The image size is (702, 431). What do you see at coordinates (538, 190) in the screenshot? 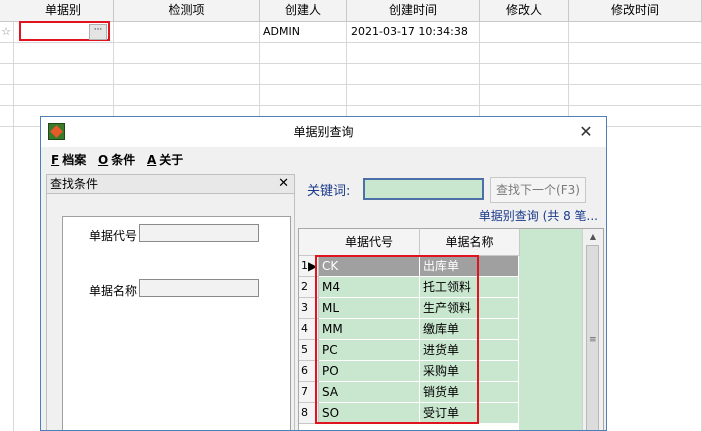
I see `find-next-button: 查找下一个(F3)` at bounding box center [538, 190].